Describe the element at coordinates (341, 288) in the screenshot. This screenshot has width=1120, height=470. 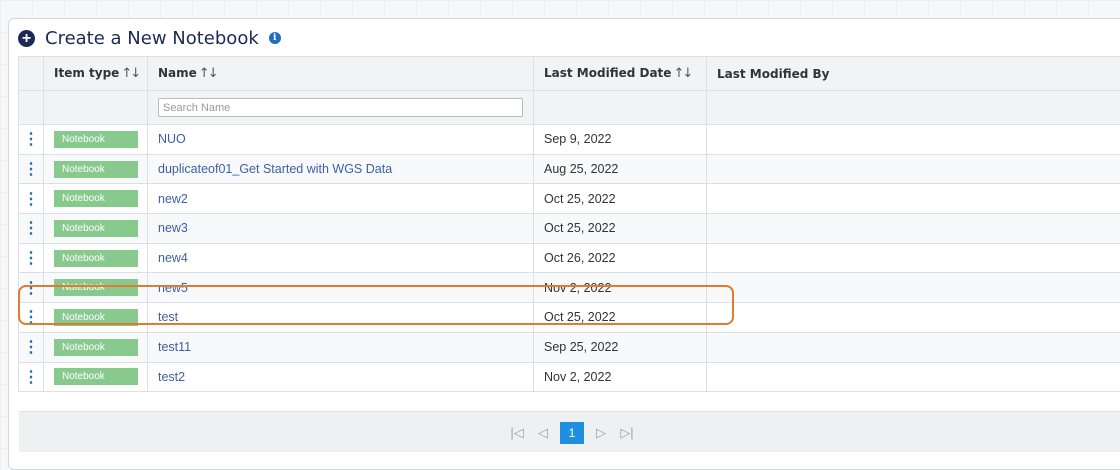
I see `name-cell: new5` at that location.